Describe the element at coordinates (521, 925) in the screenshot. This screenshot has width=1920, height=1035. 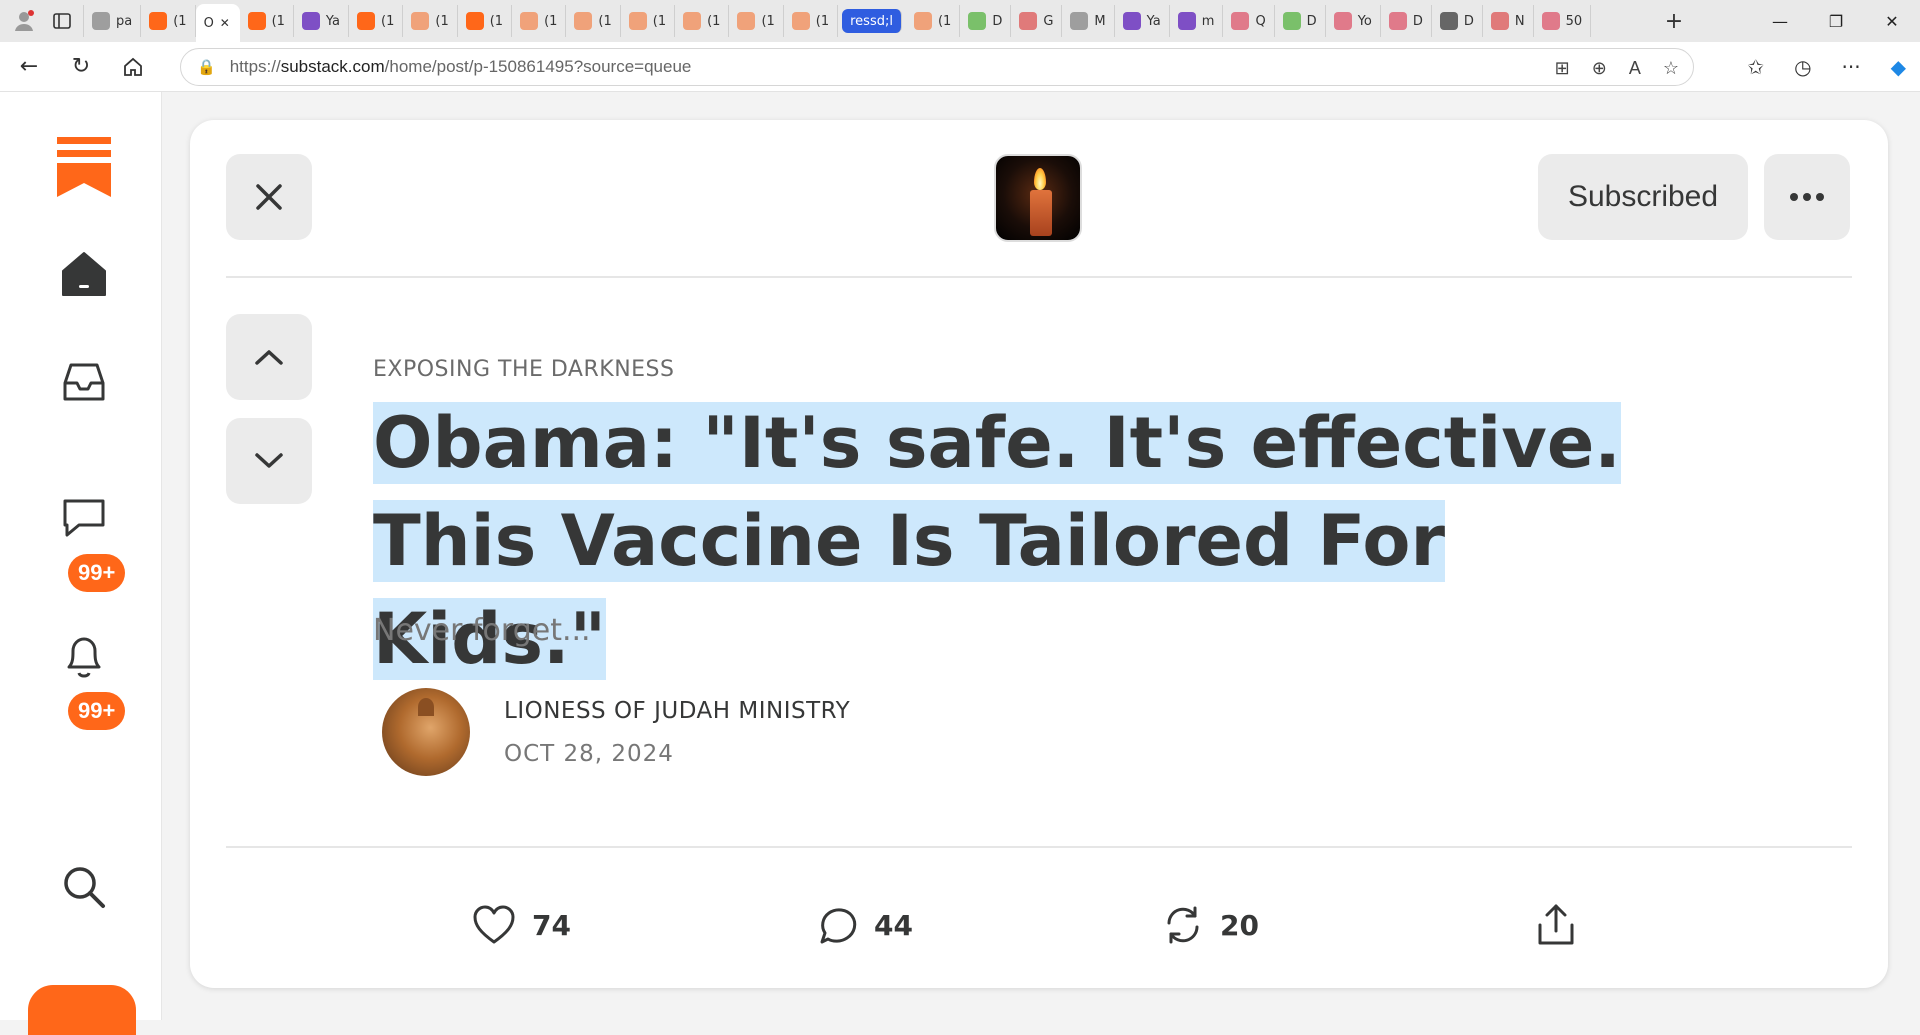
I see `like-button: 74` at that location.